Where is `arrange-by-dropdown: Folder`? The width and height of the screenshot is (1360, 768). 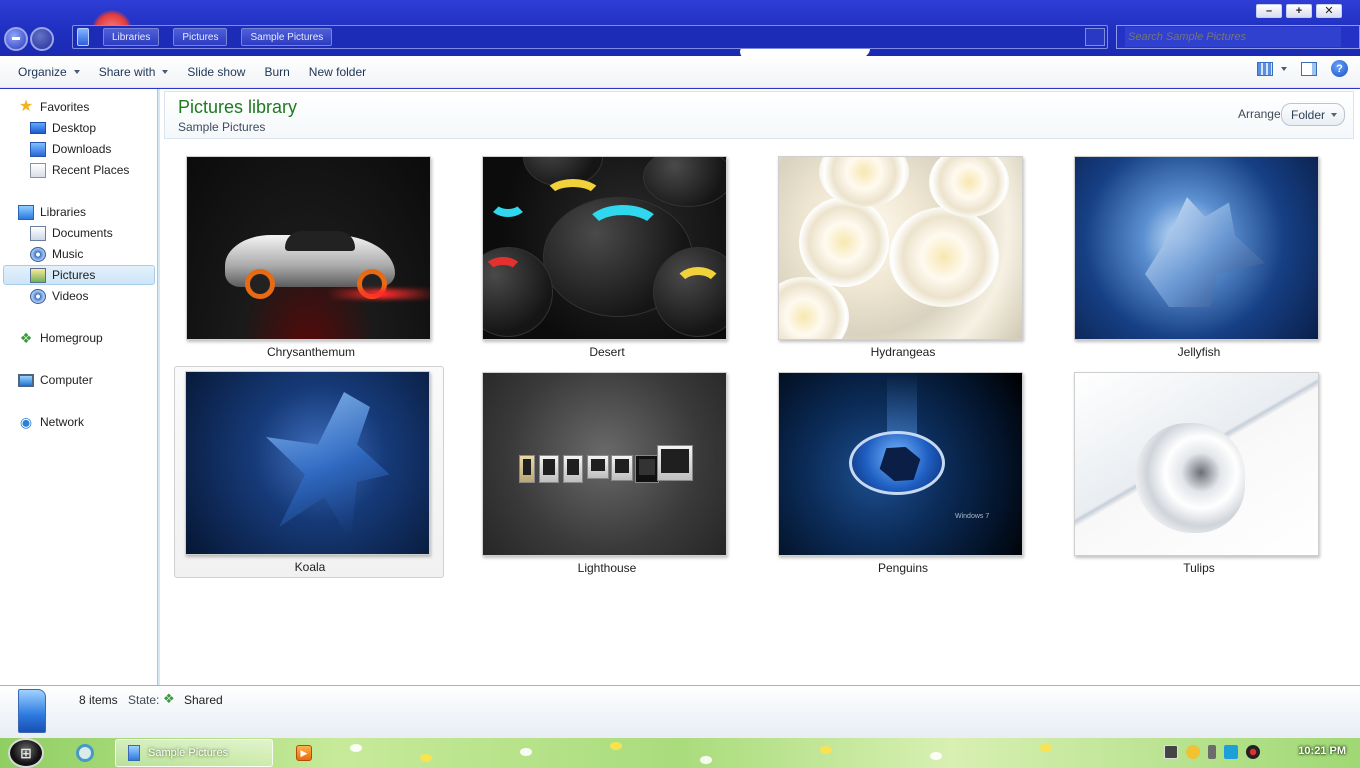 arrange-by-dropdown: Folder is located at coordinates (1313, 114).